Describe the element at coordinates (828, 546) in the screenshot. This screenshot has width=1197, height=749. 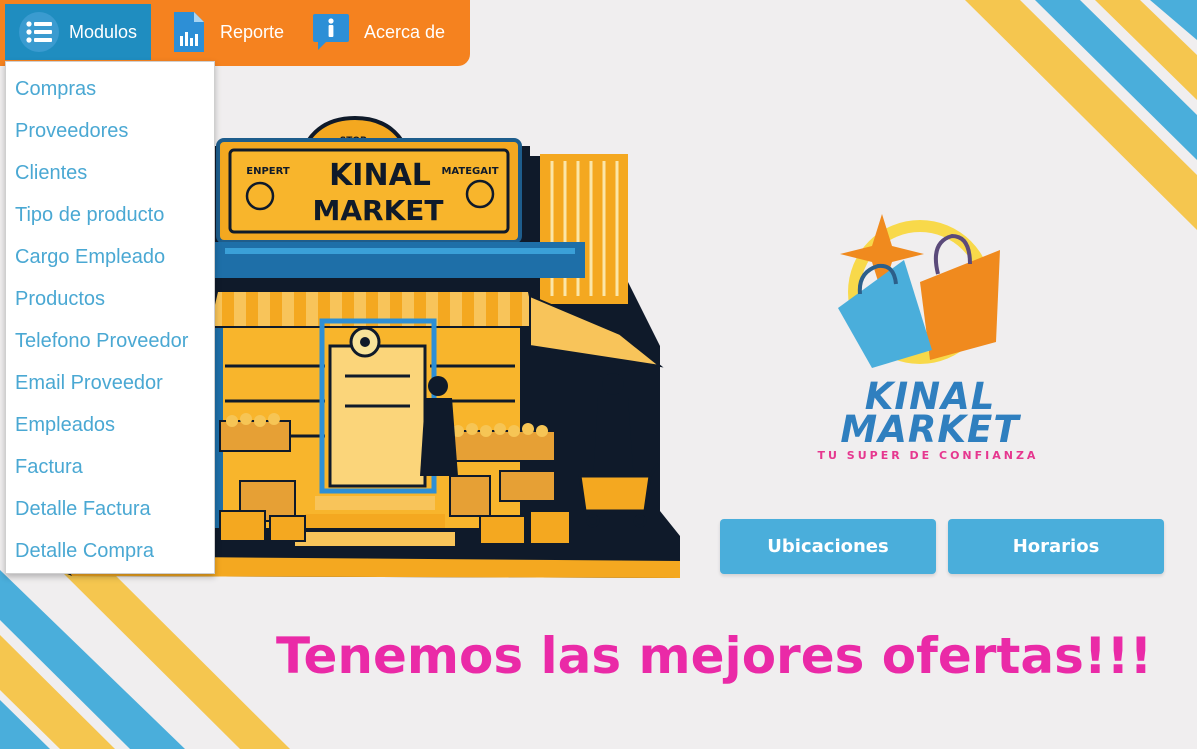
I see `ubicaciones-button: Ubicaciones` at that location.